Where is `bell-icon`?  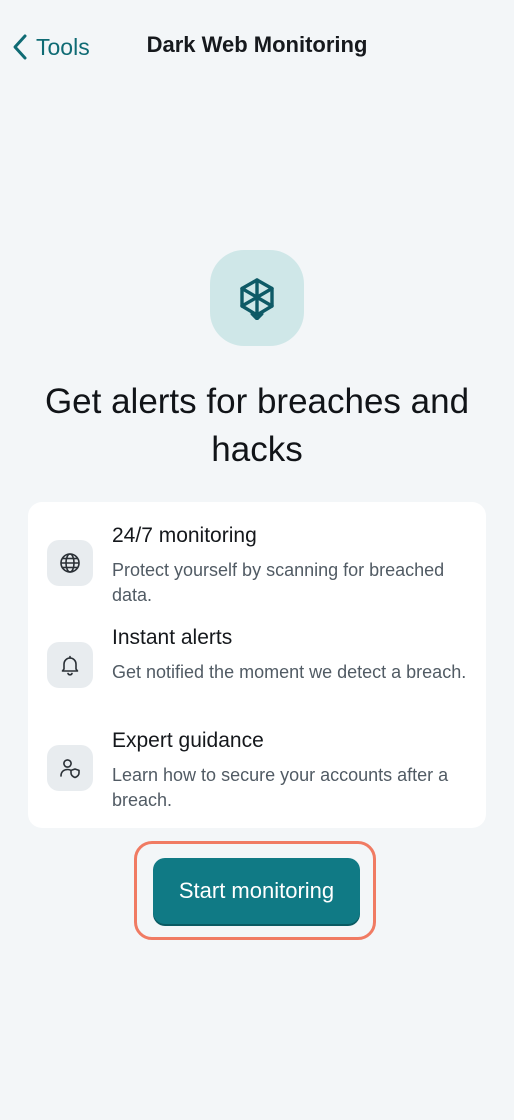
bell-icon is located at coordinates (70, 665).